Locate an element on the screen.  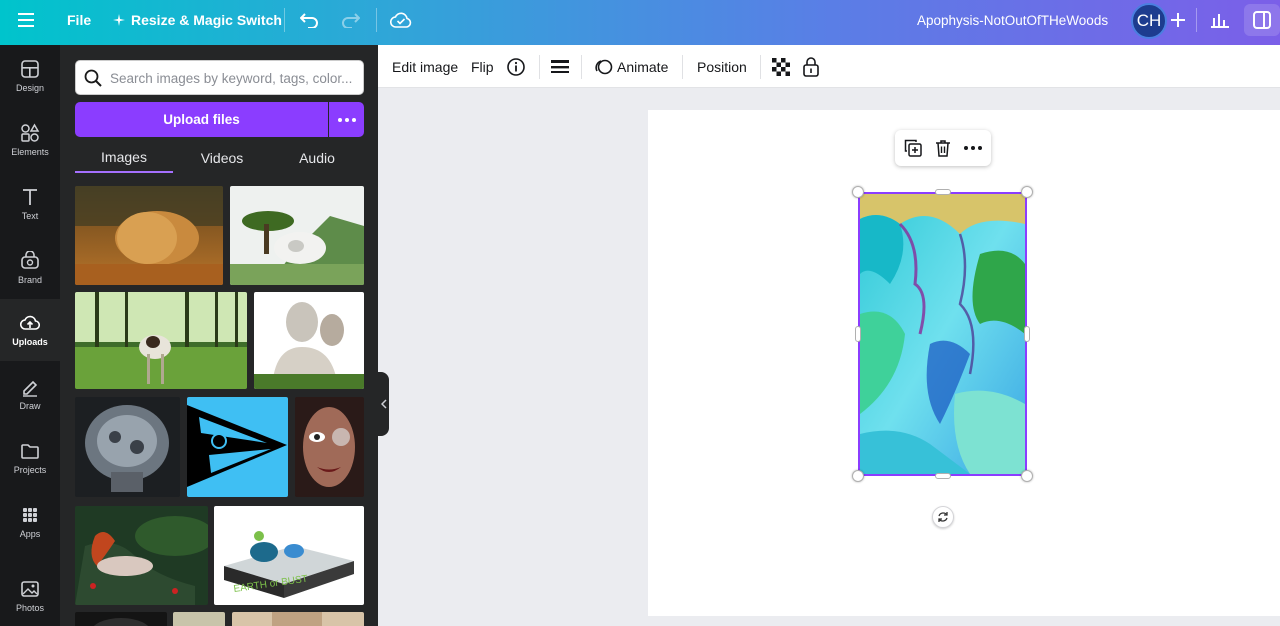
border-style-icon is located at coordinates (560, 66).